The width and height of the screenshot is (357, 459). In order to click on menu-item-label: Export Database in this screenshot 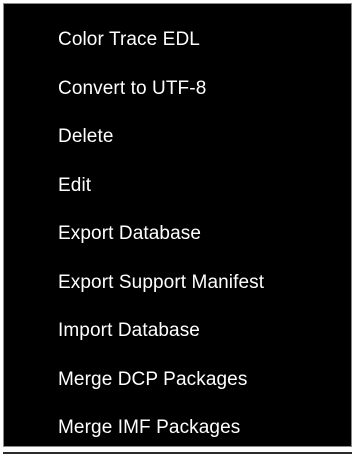, I will do `click(130, 234)`.